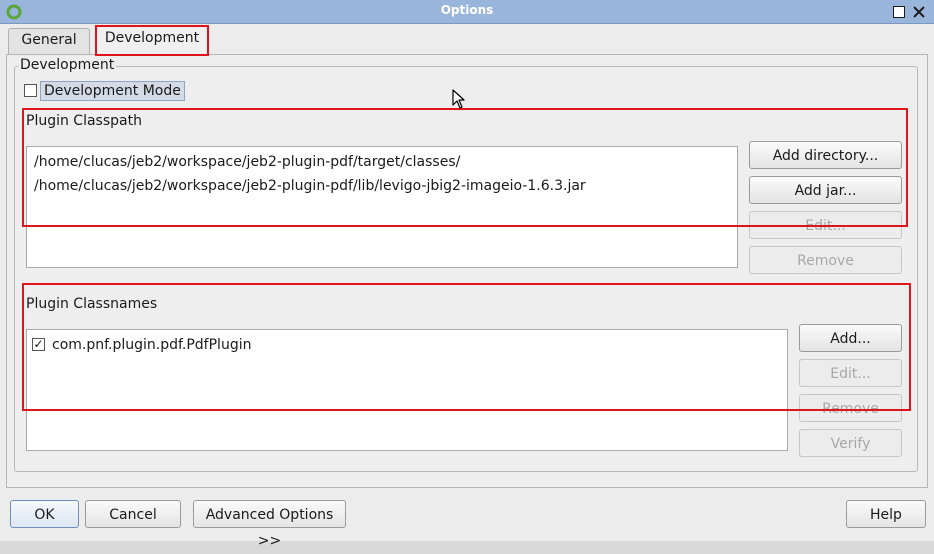  I want to click on window-title: Options, so click(467, 10).